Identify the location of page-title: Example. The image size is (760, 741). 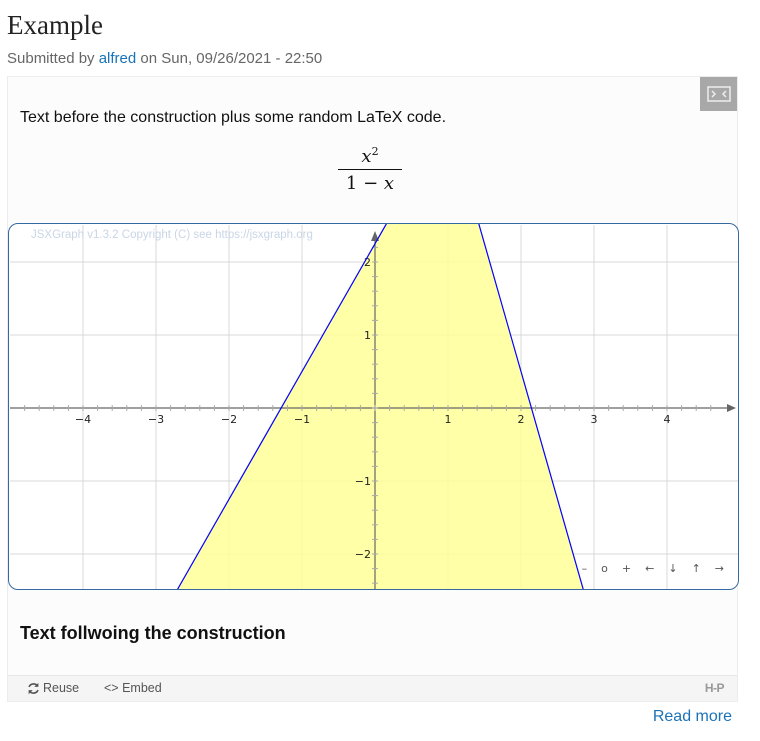
(55, 25).